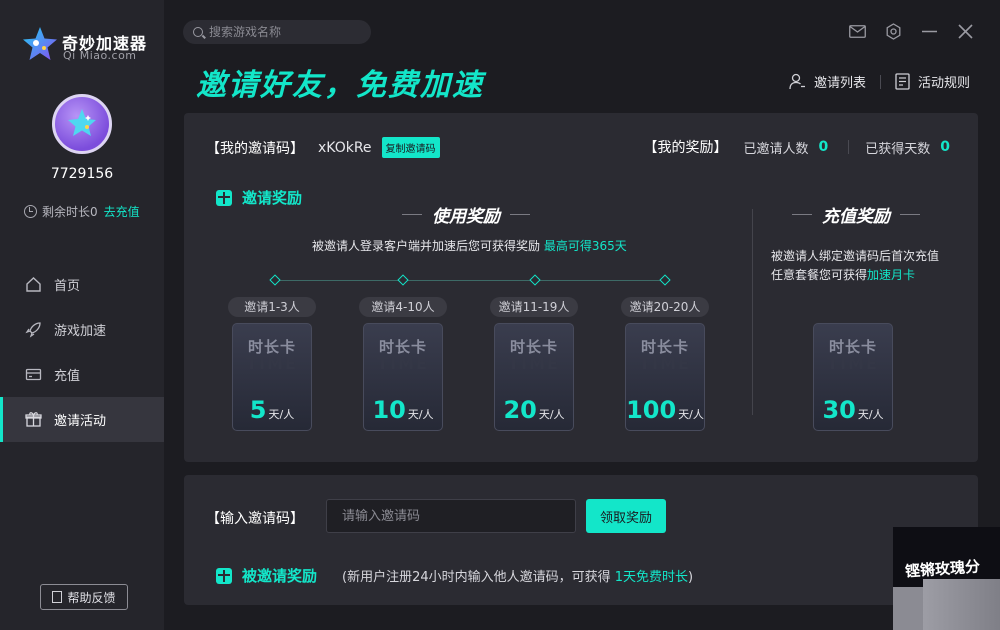 This screenshot has height=630, width=1000. Describe the element at coordinates (33, 330) in the screenshot. I see `rocket-icon` at that location.